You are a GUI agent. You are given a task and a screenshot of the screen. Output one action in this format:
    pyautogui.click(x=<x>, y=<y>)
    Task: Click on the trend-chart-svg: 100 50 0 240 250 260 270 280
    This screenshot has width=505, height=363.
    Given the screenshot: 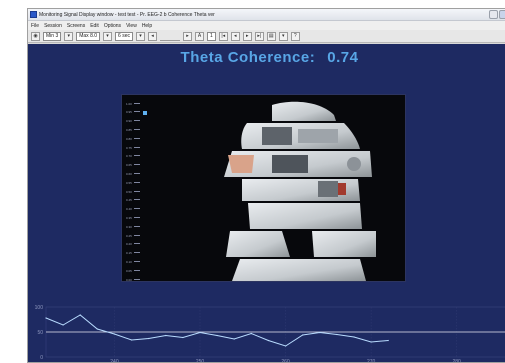 What is the action you would take?
    pyautogui.click(x=270, y=334)
    